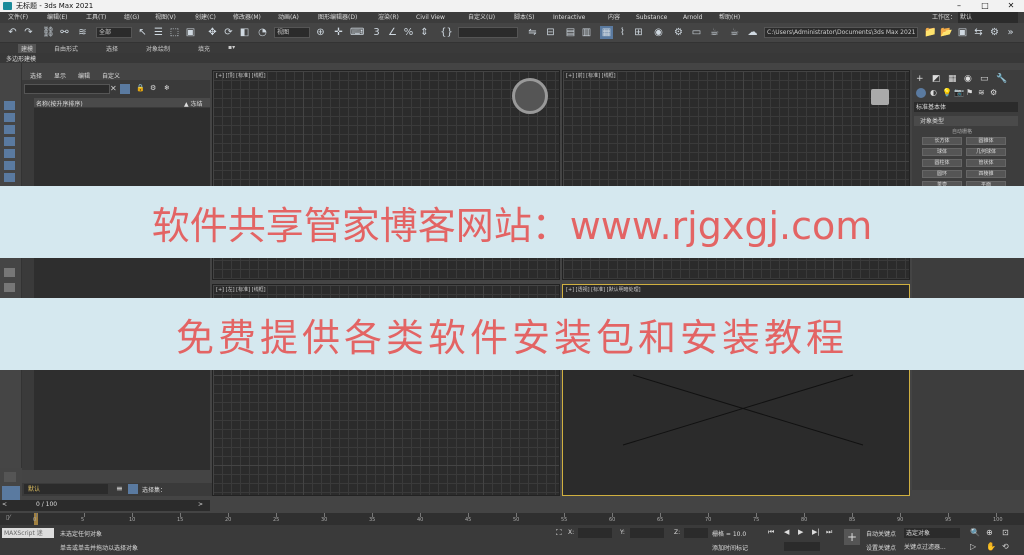 This screenshot has width=1024, height=555. What do you see at coordinates (121, 489) in the screenshot?
I see `layer-stack-icon: ≡` at bounding box center [121, 489].